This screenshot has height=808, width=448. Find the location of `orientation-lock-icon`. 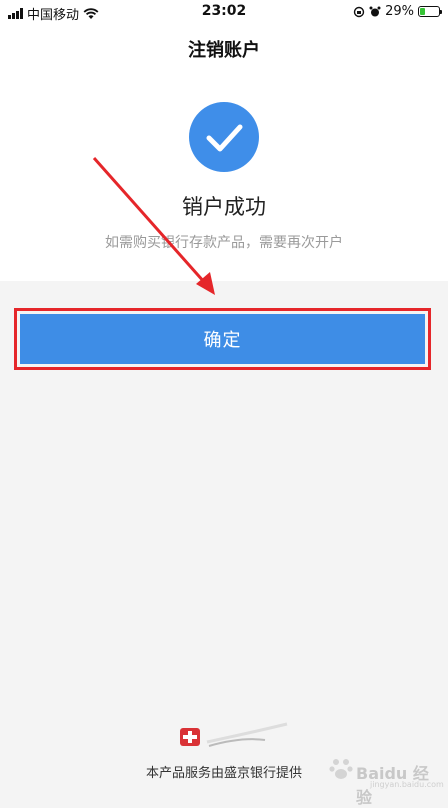

orientation-lock-icon is located at coordinates (359, 11).